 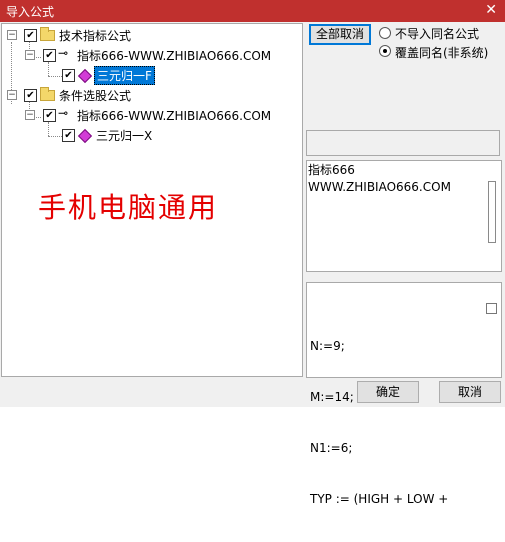 I want to click on tree-node-label: 条件选股公式, so click(x=95, y=96).